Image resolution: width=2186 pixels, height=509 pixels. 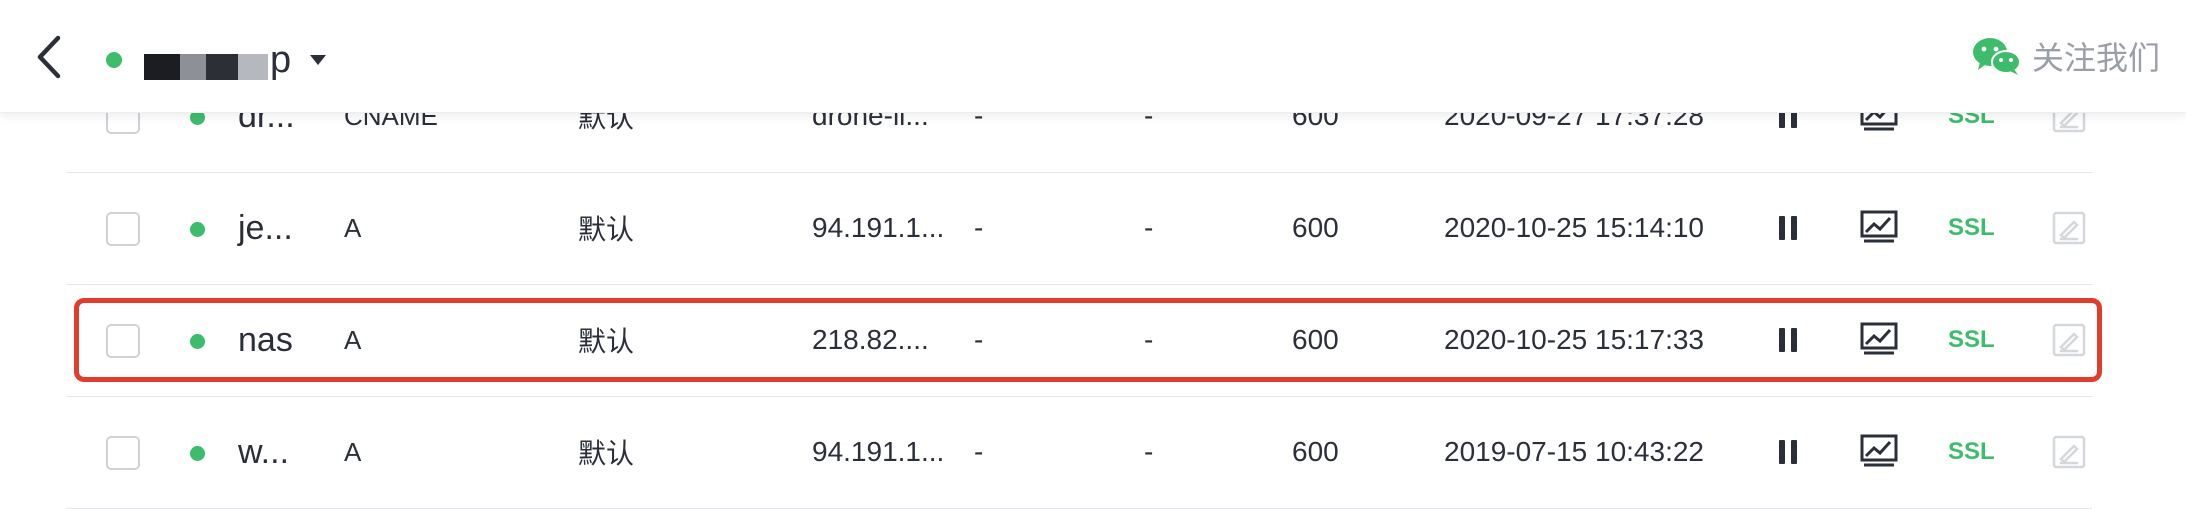 What do you see at coordinates (265, 339) in the screenshot?
I see `host-cell: nas` at bounding box center [265, 339].